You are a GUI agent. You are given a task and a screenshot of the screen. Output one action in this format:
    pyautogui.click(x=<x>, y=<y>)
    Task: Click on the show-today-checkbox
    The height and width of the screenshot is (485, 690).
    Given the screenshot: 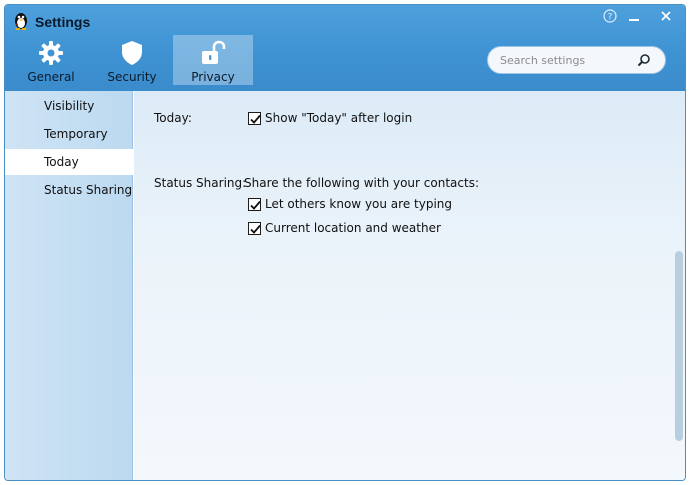 What is the action you would take?
    pyautogui.click(x=254, y=118)
    